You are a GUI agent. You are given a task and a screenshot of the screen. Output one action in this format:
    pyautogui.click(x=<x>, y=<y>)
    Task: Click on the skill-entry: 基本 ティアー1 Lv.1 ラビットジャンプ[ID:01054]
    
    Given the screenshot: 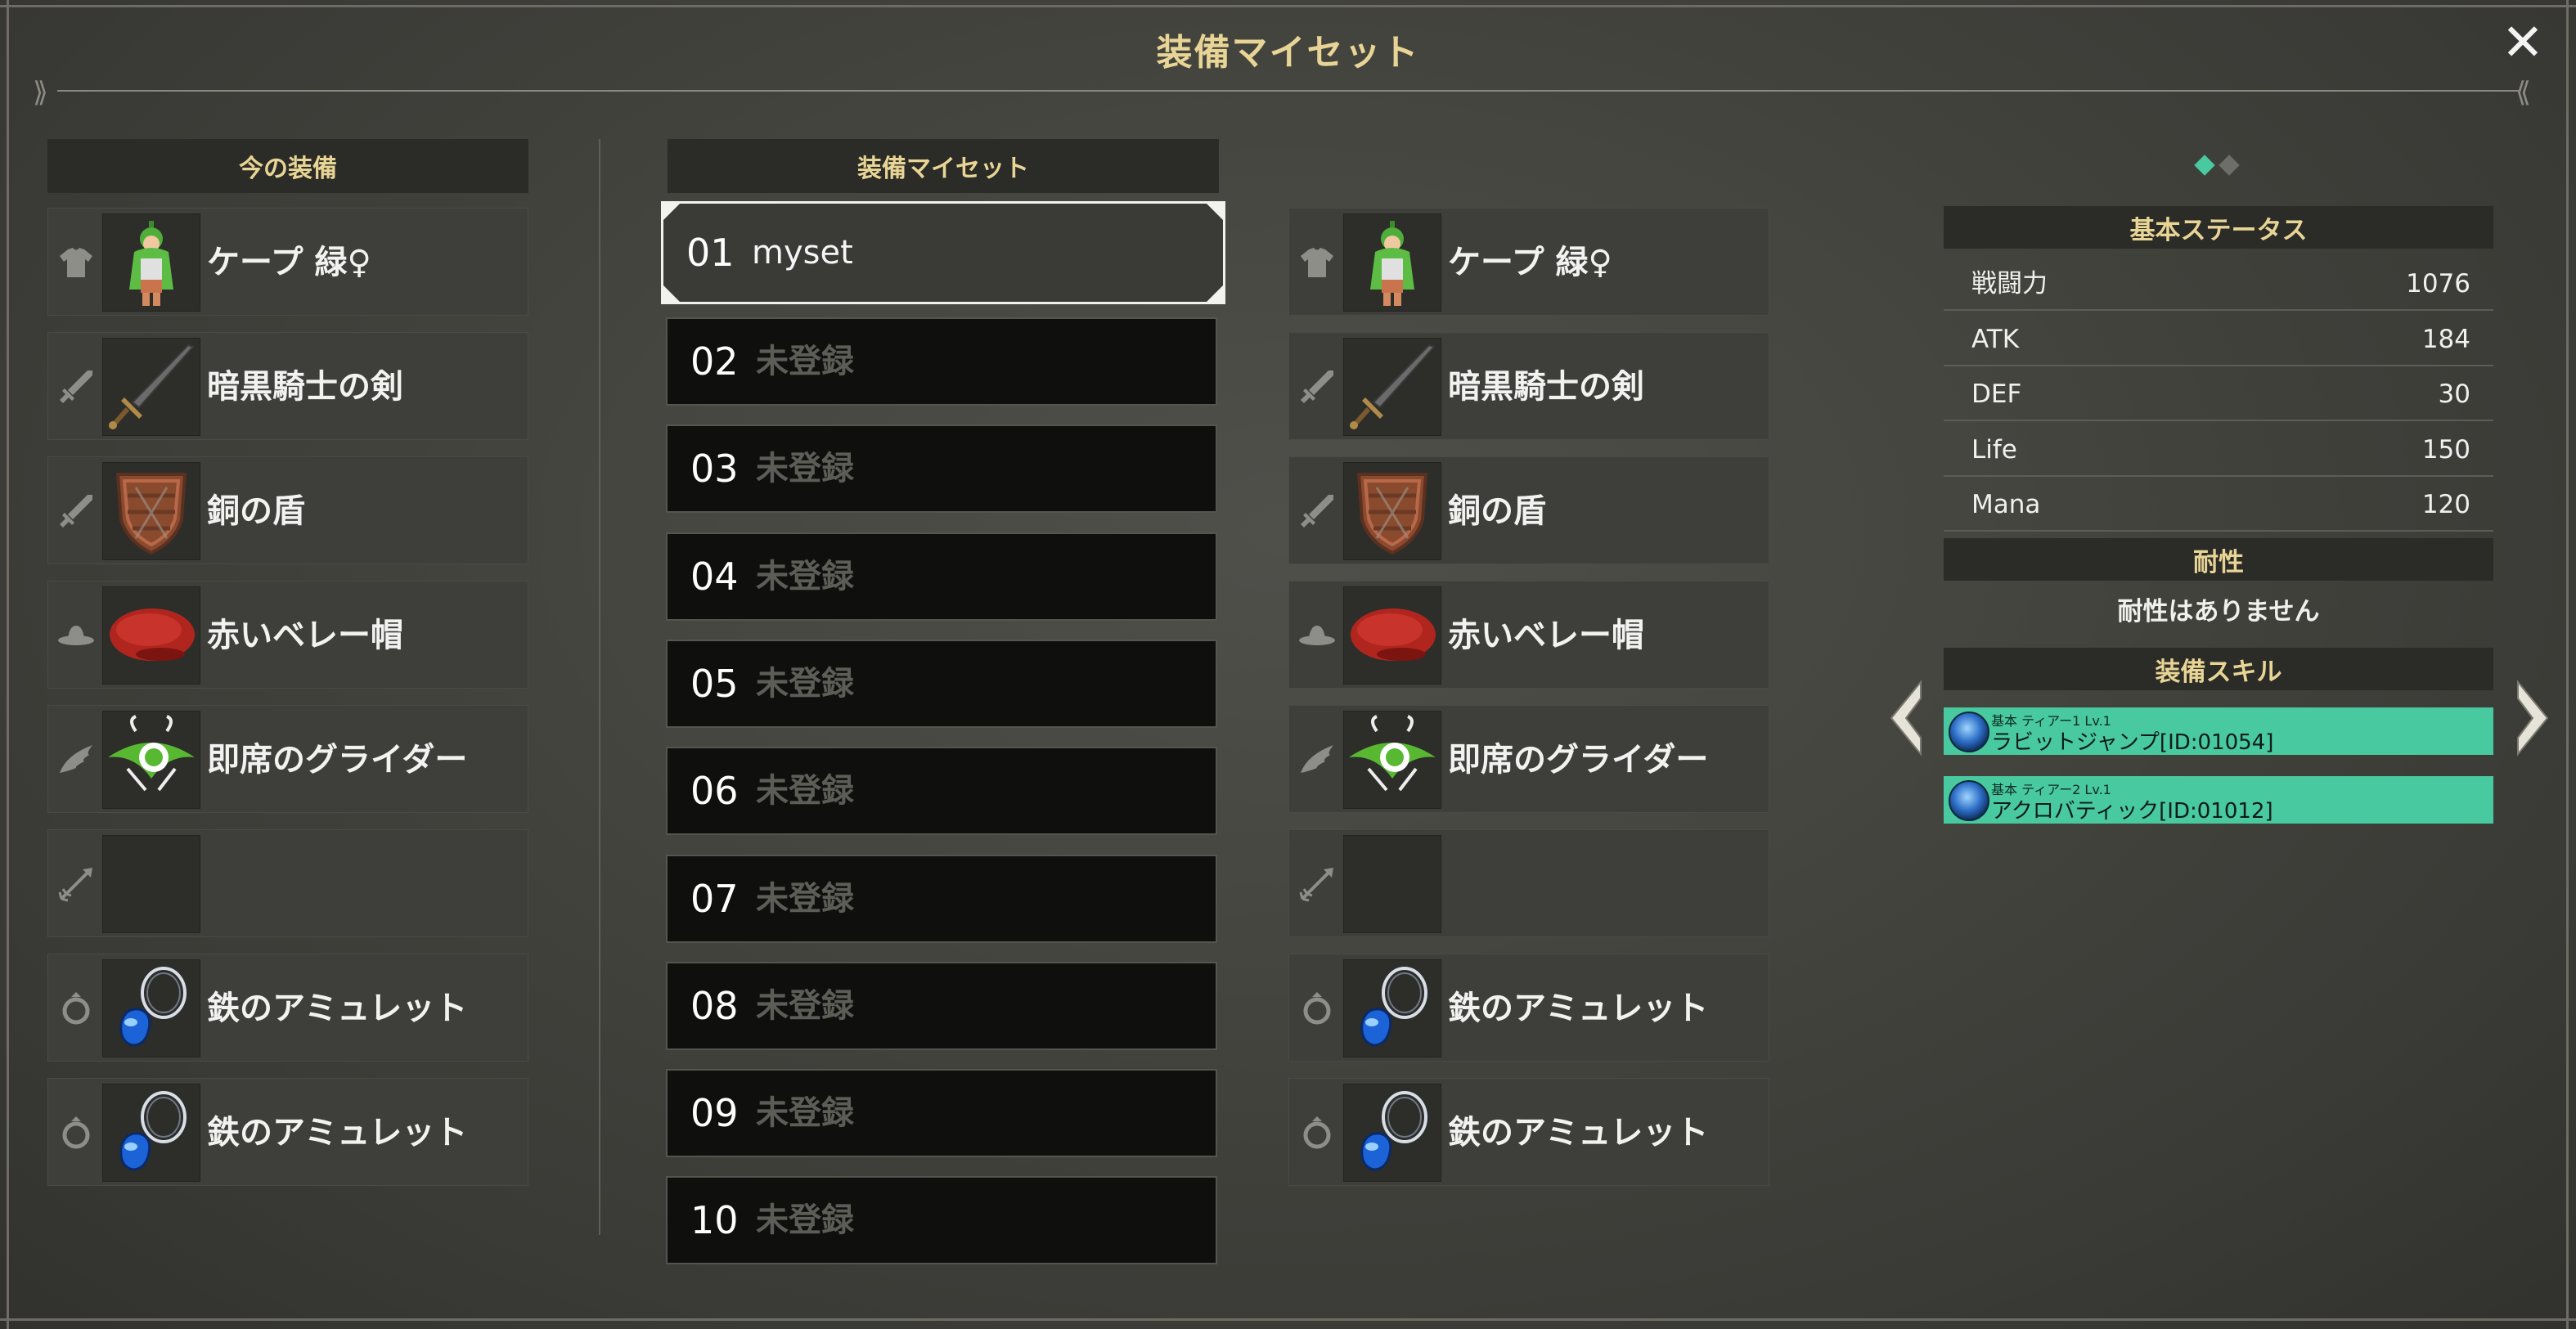 What is the action you would take?
    pyautogui.click(x=2218, y=731)
    